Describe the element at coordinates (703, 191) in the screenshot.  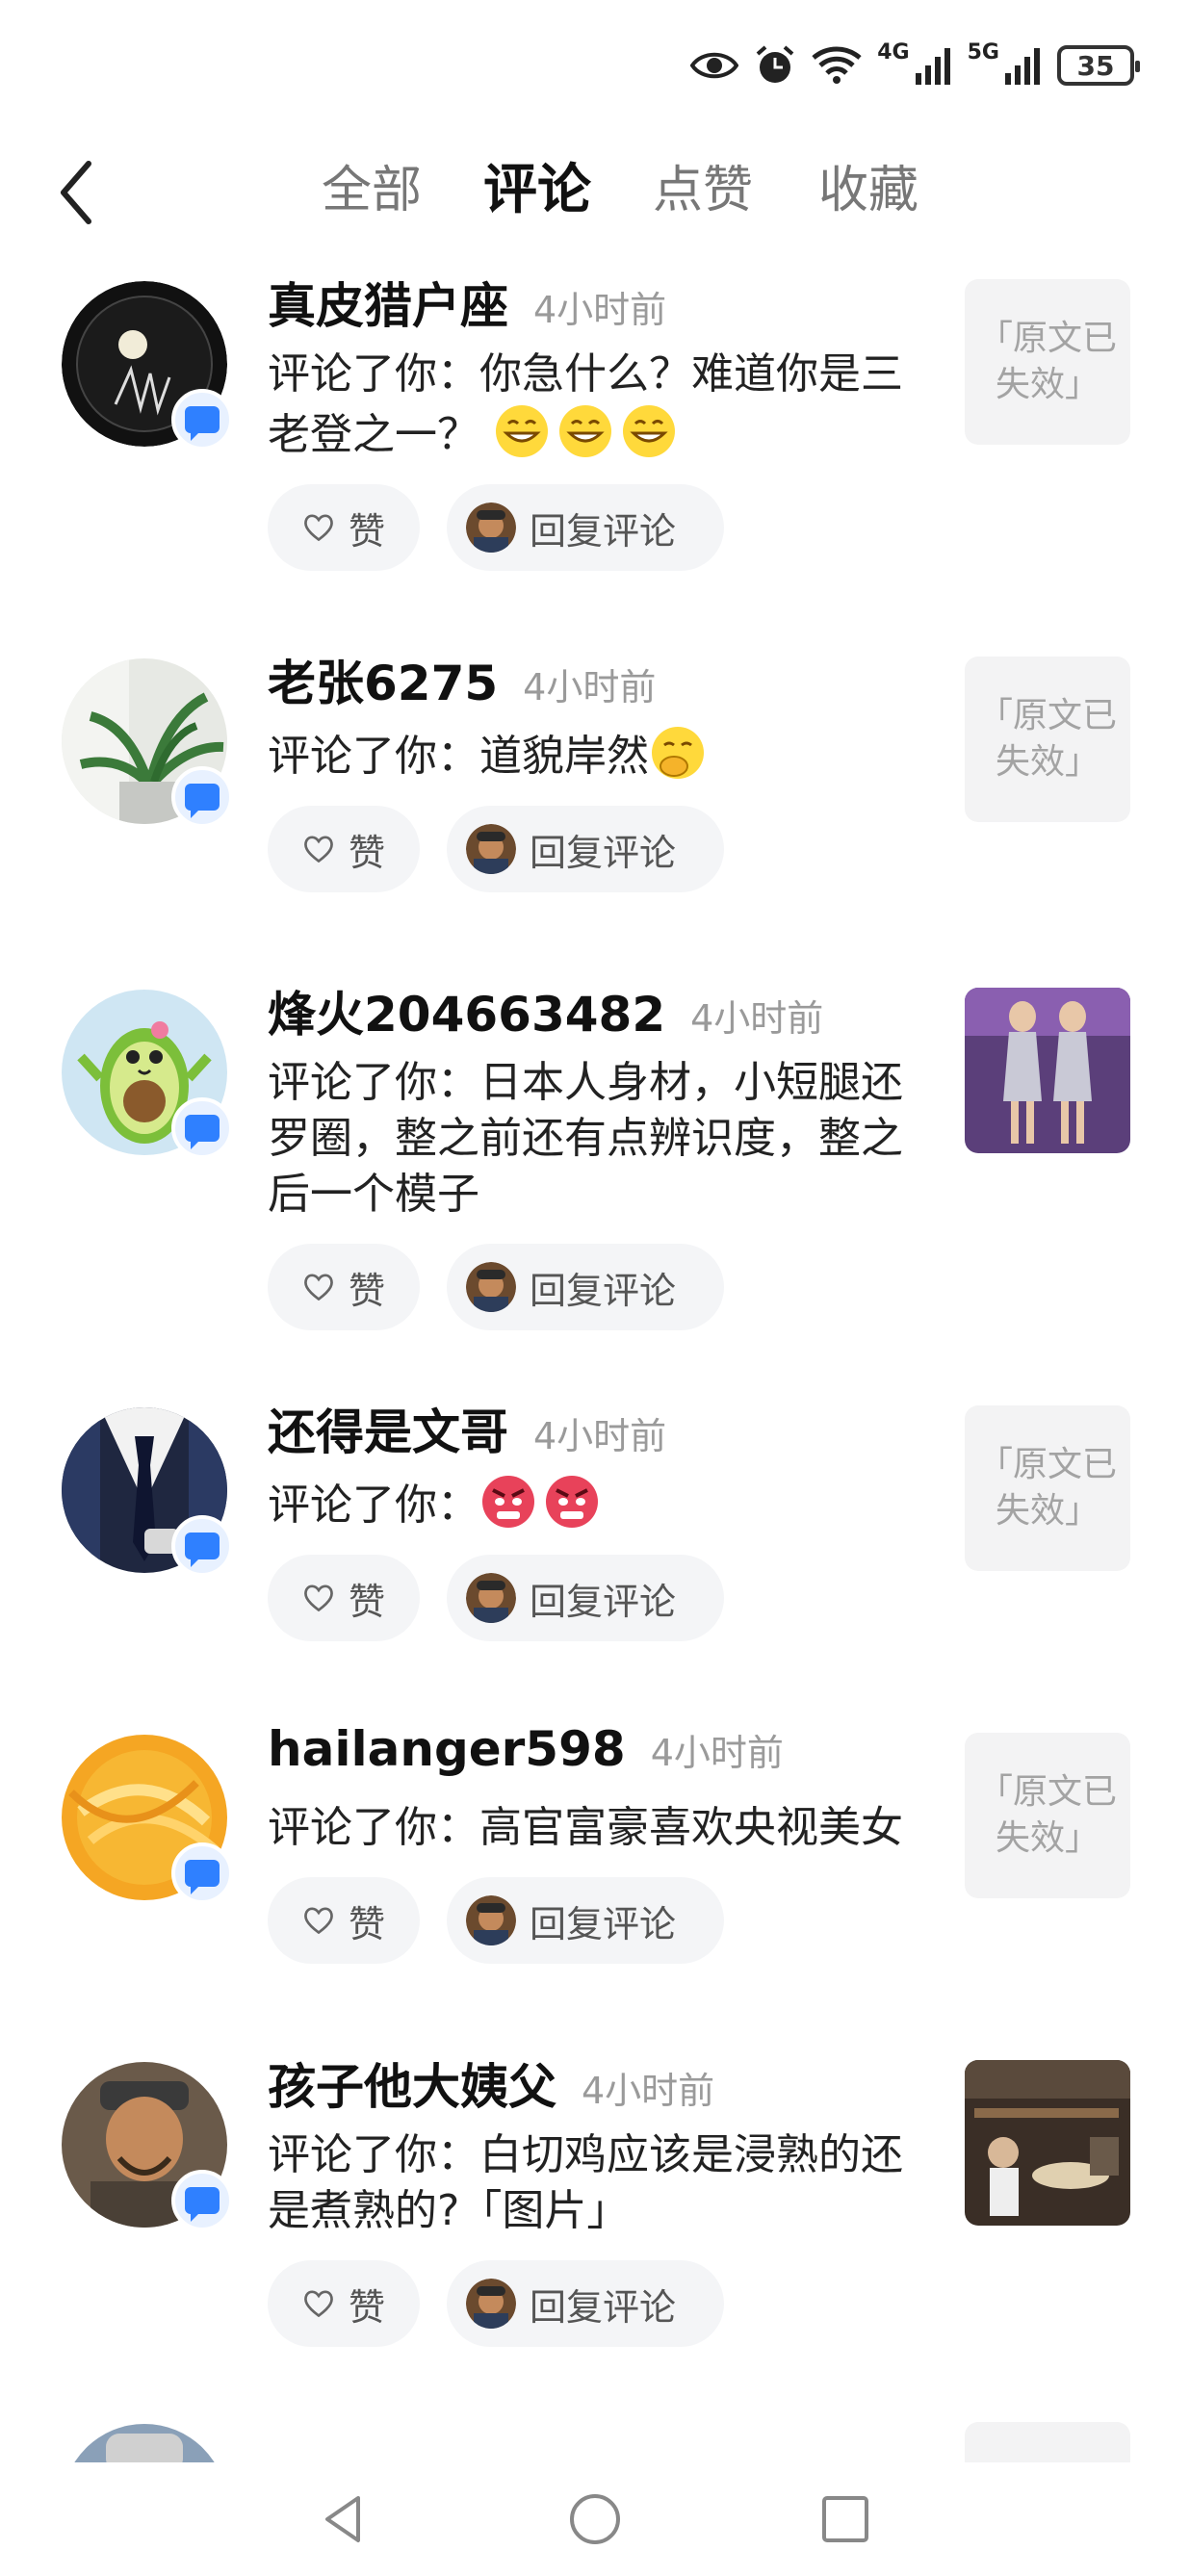
I see `tab-likes: 点赞` at that location.